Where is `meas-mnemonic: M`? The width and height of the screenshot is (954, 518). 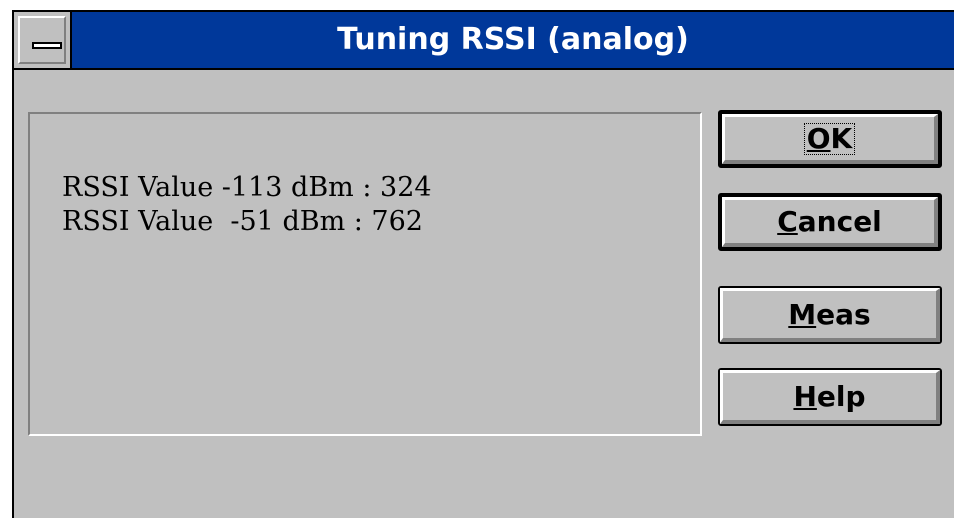 meas-mnemonic: M is located at coordinates (802, 314).